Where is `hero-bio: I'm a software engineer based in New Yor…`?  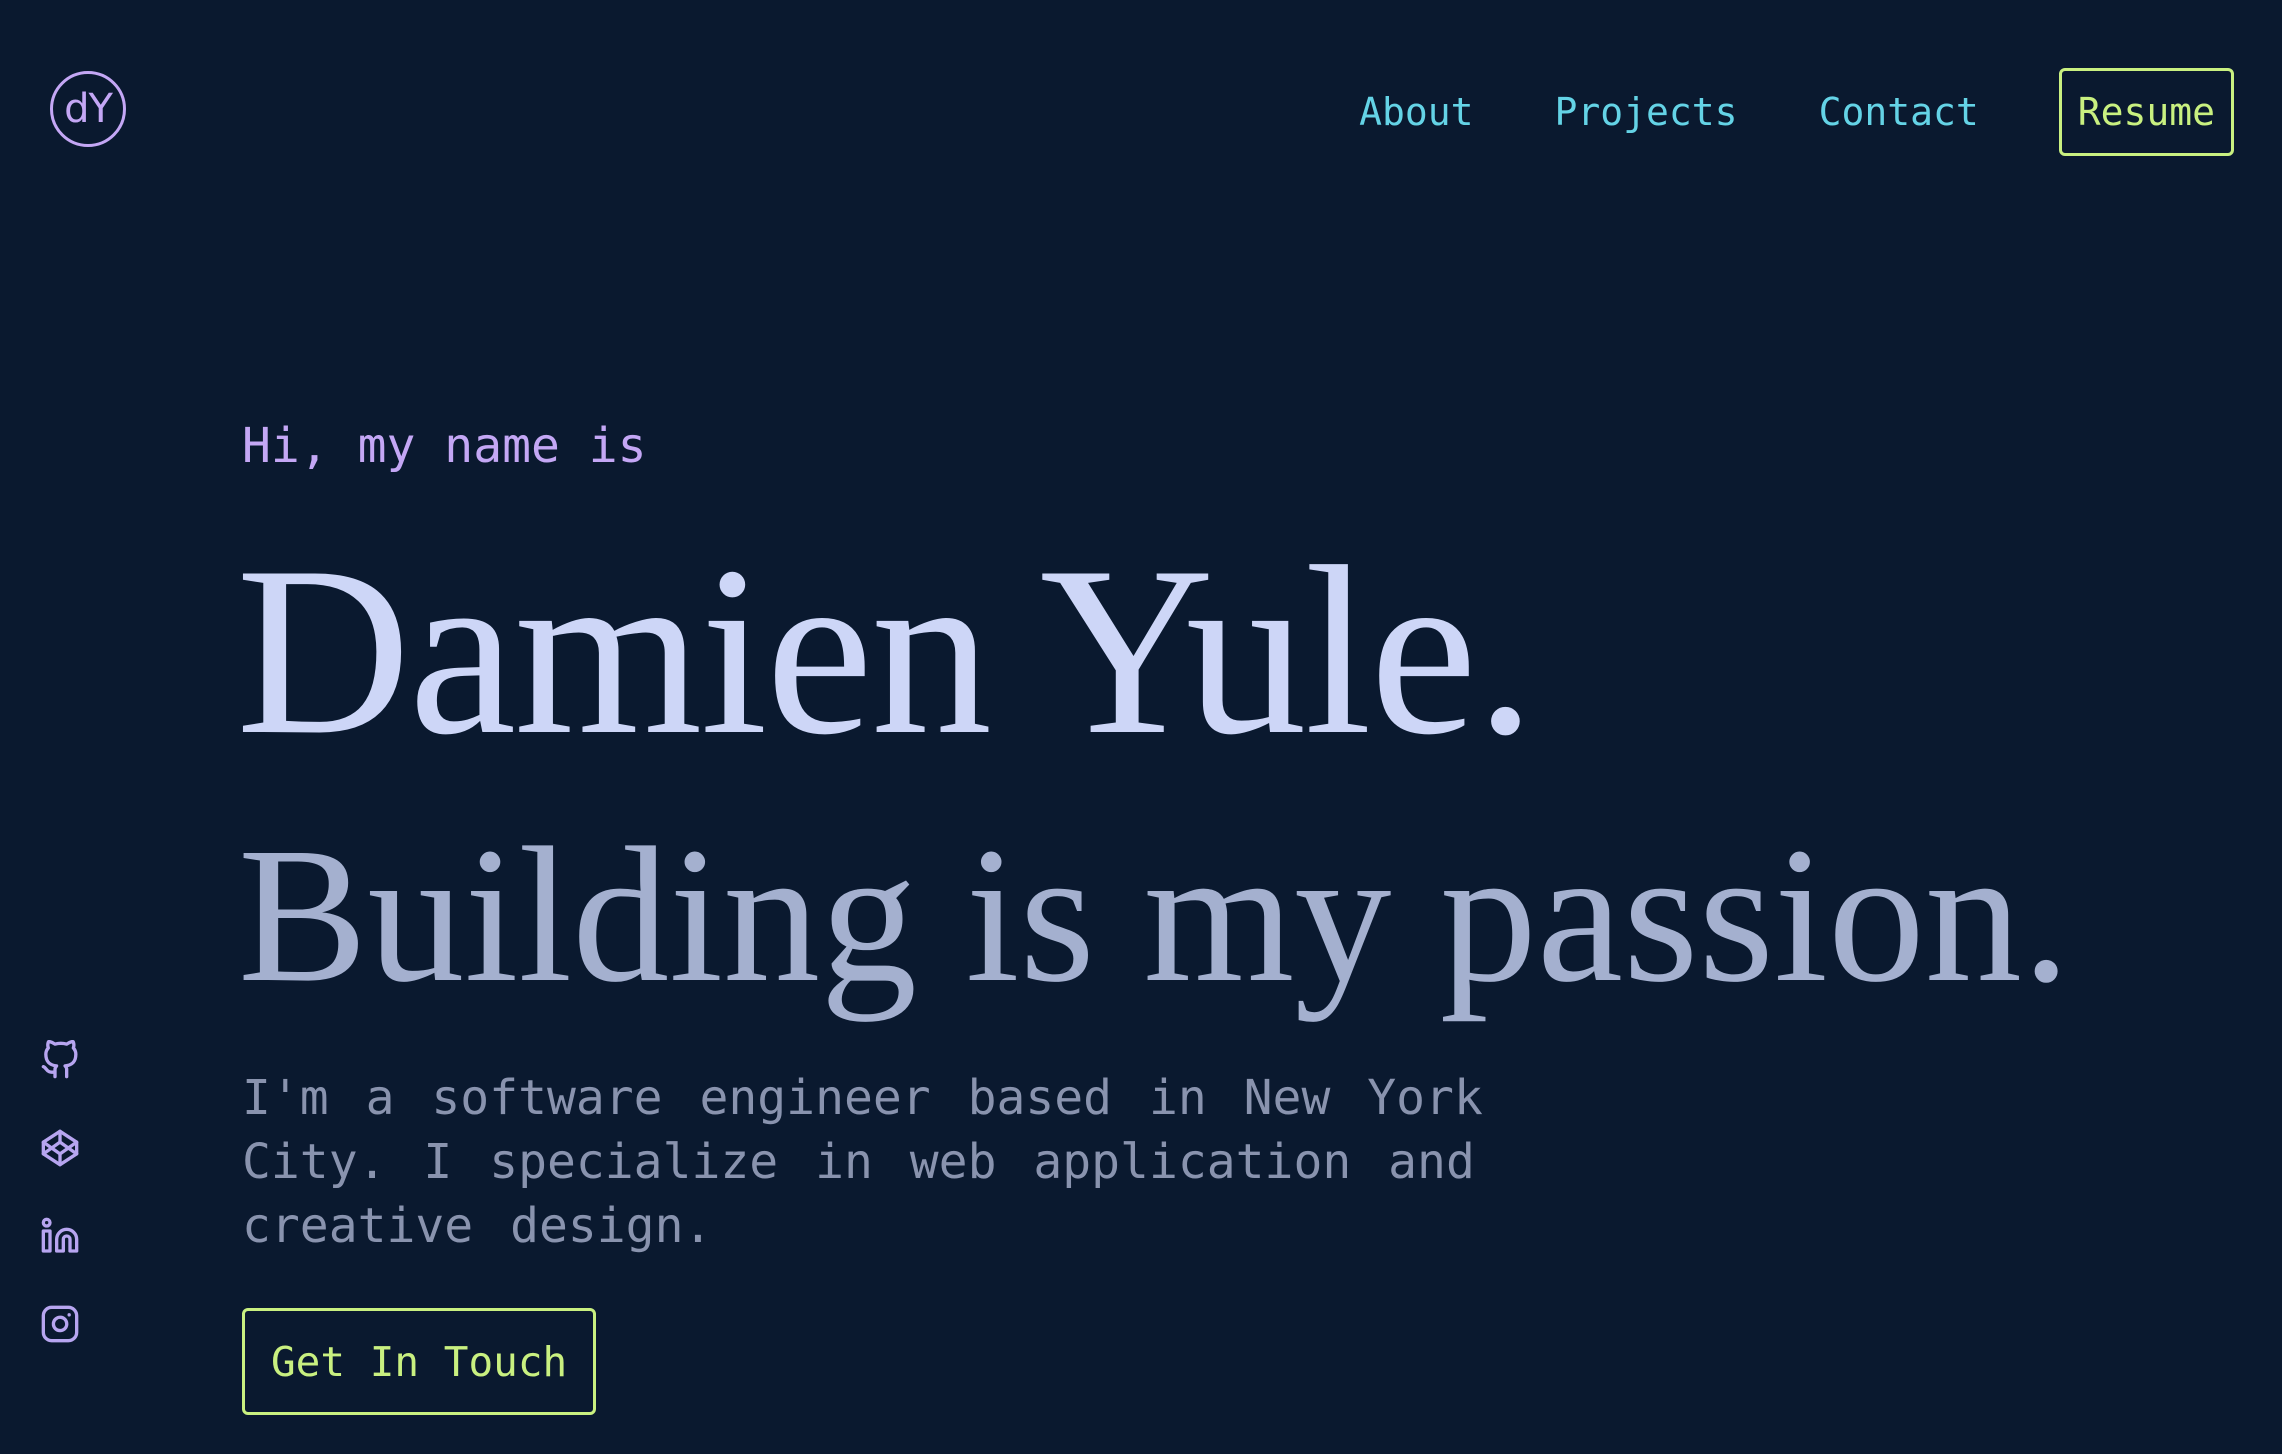
hero-bio: I'm a software engineer based in New Yor… is located at coordinates (862, 1162).